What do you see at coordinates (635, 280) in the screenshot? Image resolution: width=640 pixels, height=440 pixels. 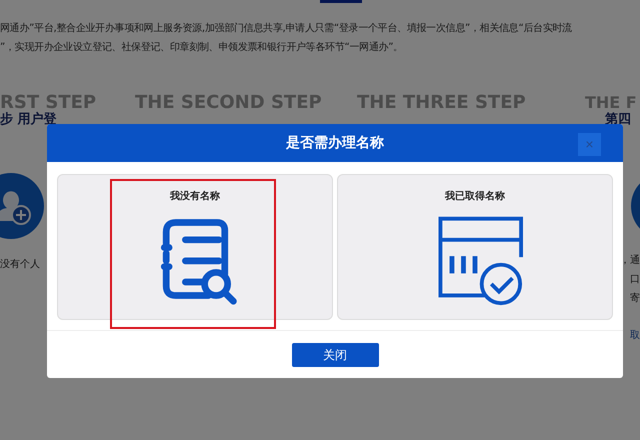 I see `step-description: 口` at bounding box center [635, 280].